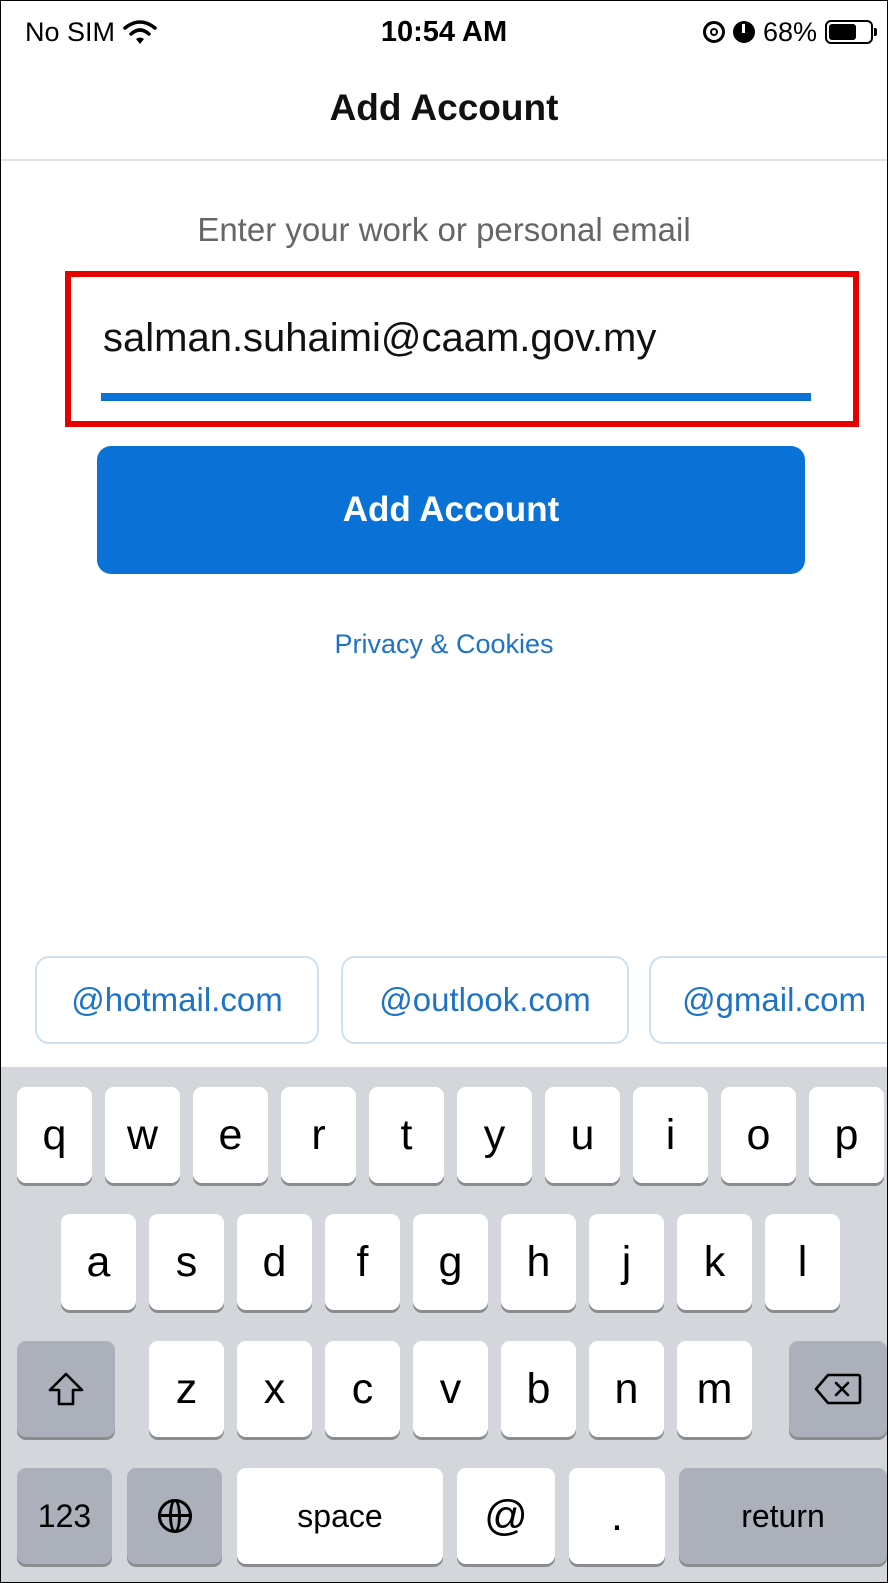 The image size is (888, 1583). What do you see at coordinates (340, 1516) in the screenshot?
I see `space-key: space` at bounding box center [340, 1516].